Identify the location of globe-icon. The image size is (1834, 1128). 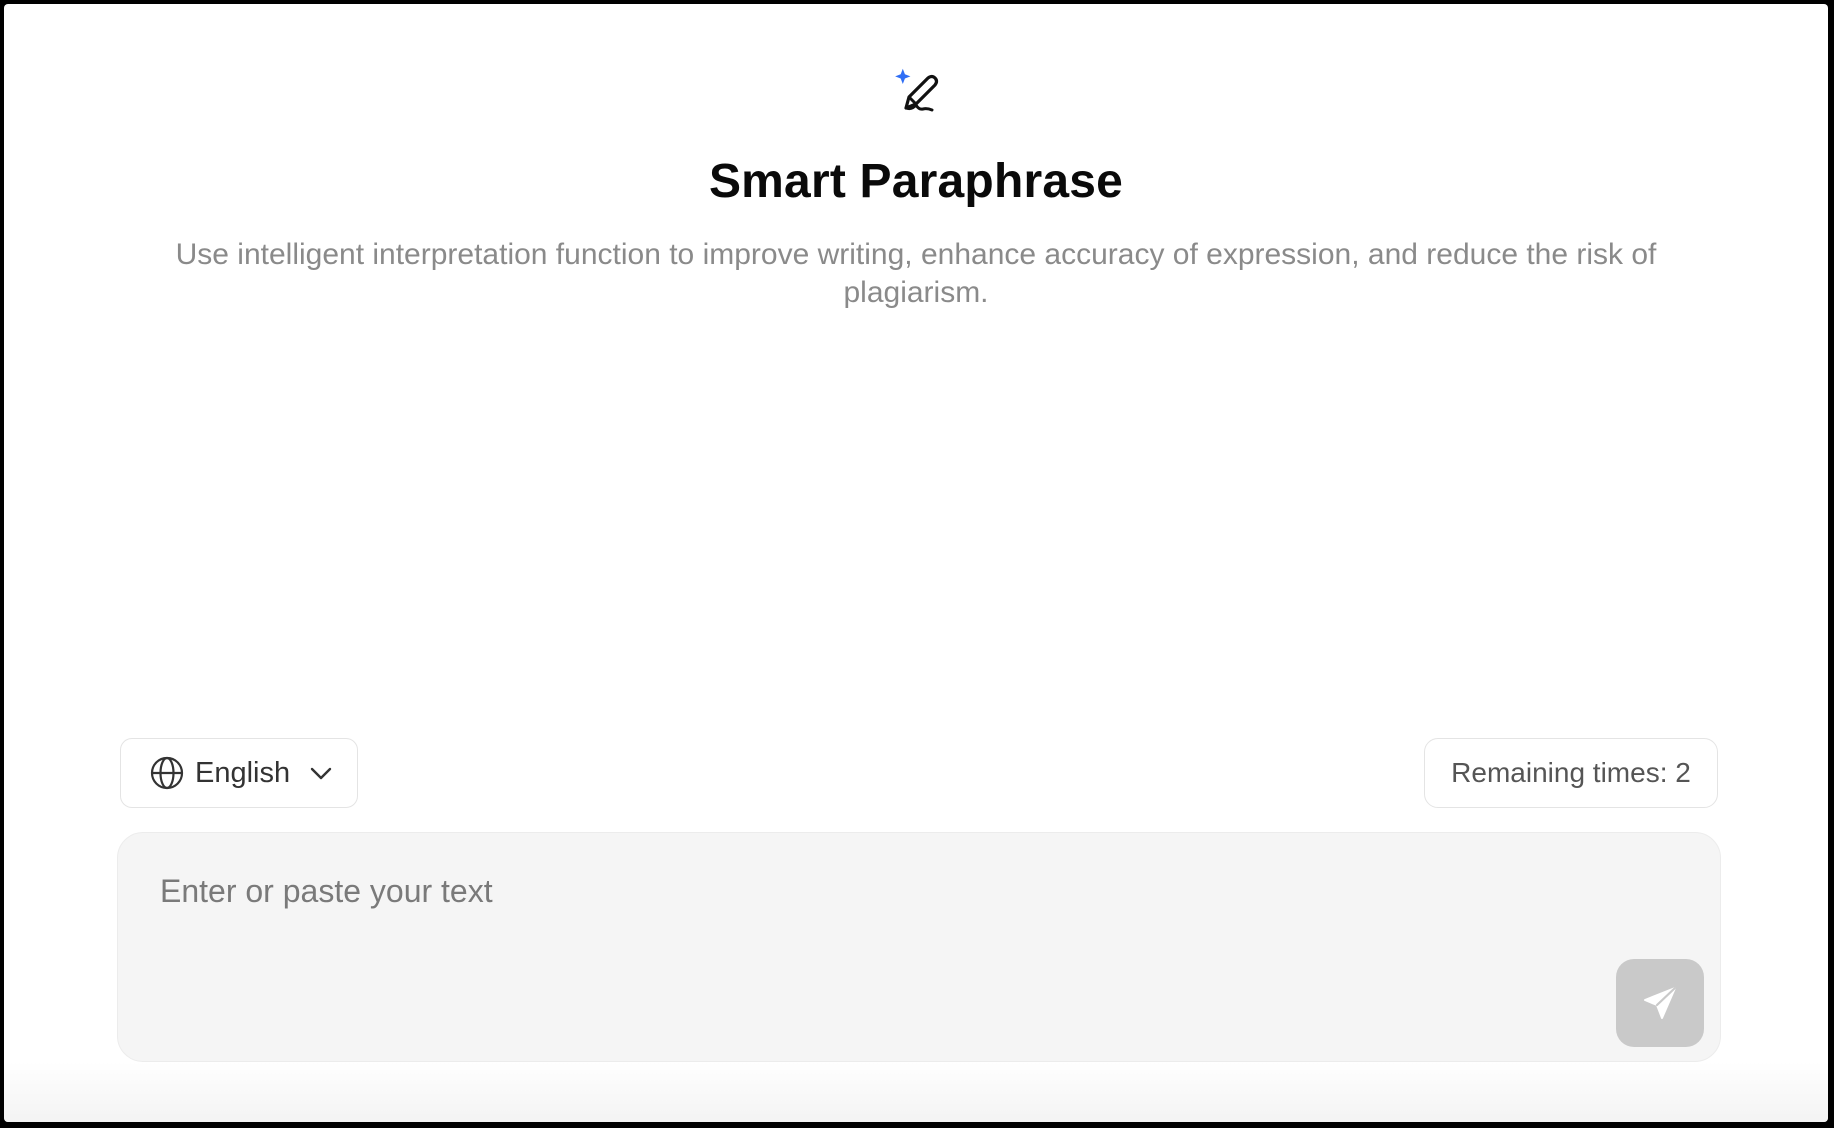
(167, 773).